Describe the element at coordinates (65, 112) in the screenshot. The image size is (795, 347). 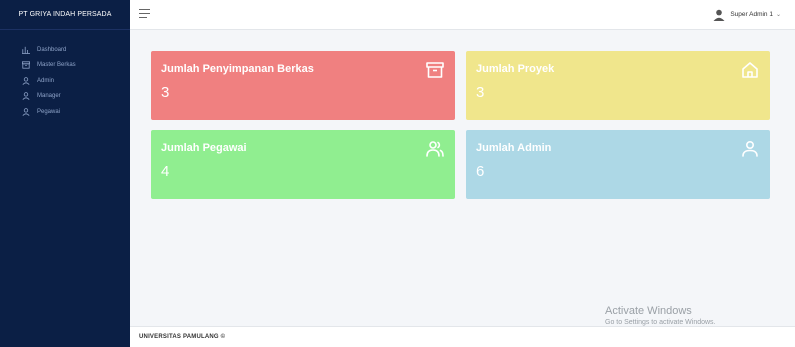
I see `sidebar-item-pegawai: Pegawai` at that location.